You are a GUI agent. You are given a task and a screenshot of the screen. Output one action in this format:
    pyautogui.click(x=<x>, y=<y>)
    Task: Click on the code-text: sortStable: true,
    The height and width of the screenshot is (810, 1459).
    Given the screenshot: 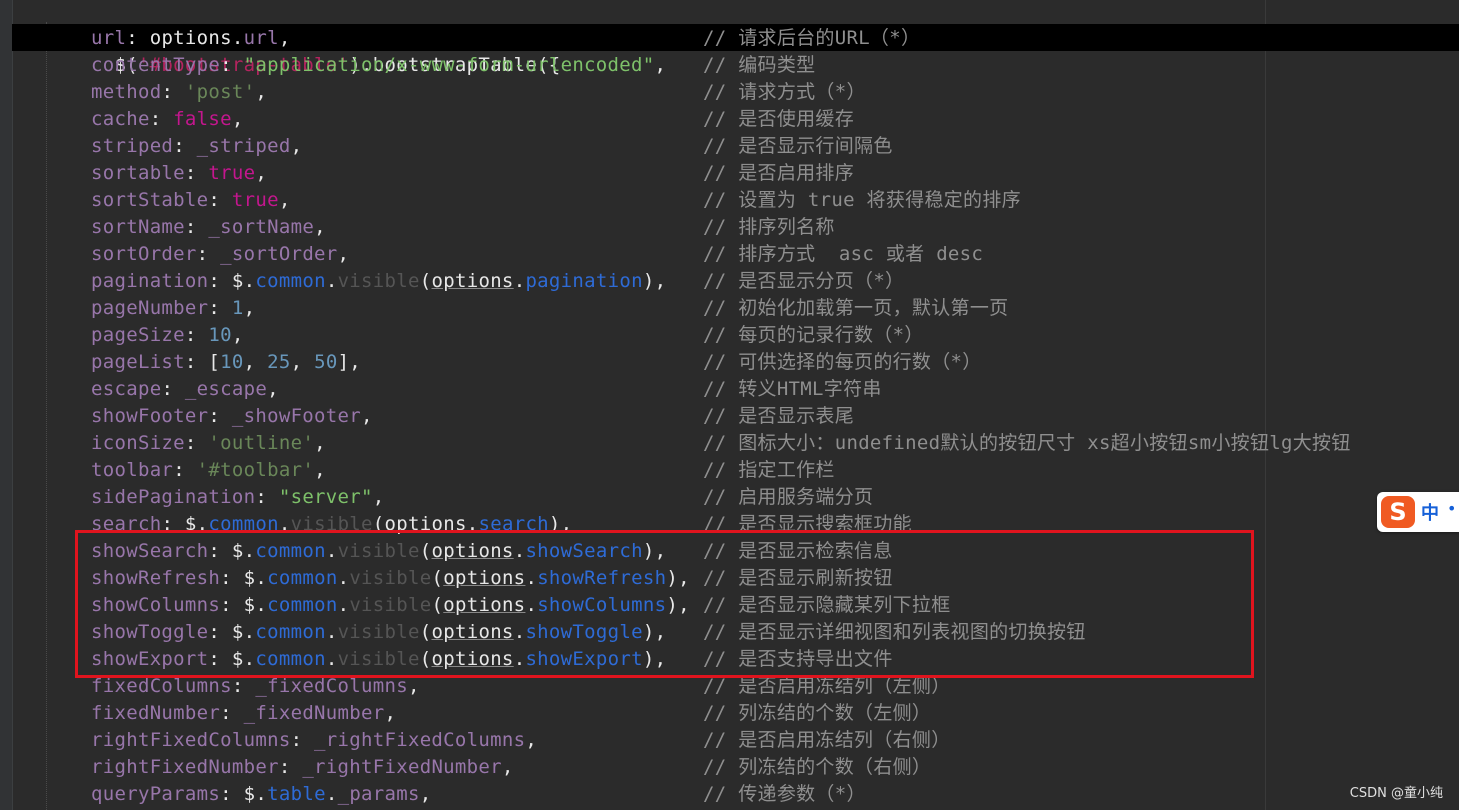 What is the action you would take?
    pyautogui.click(x=191, y=200)
    